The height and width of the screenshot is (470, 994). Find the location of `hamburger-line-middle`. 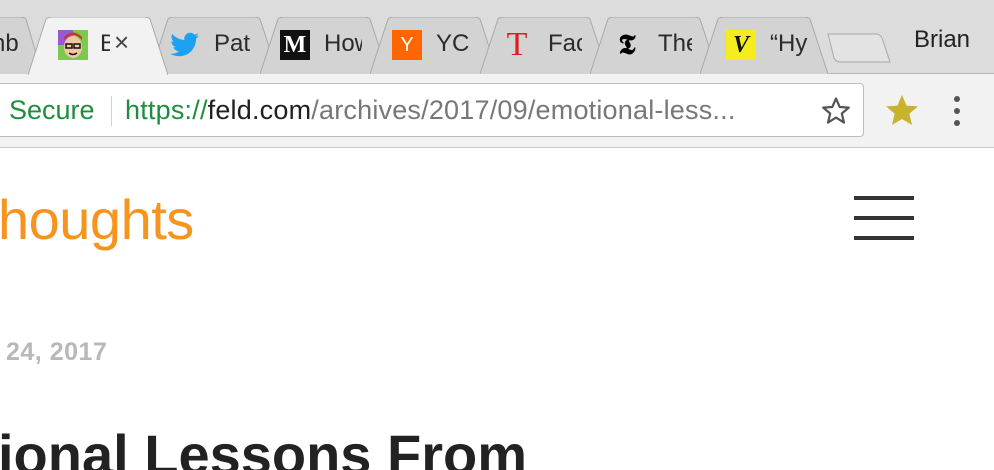

hamburger-line-middle is located at coordinates (884, 218).